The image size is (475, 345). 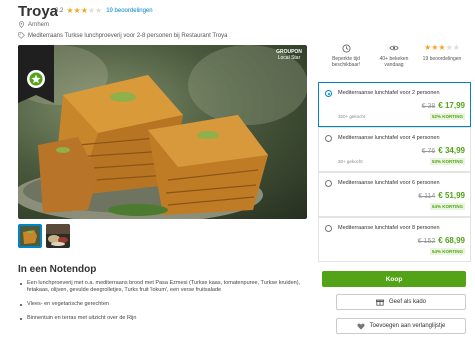 I want to click on heart-icon, so click(x=361, y=326).